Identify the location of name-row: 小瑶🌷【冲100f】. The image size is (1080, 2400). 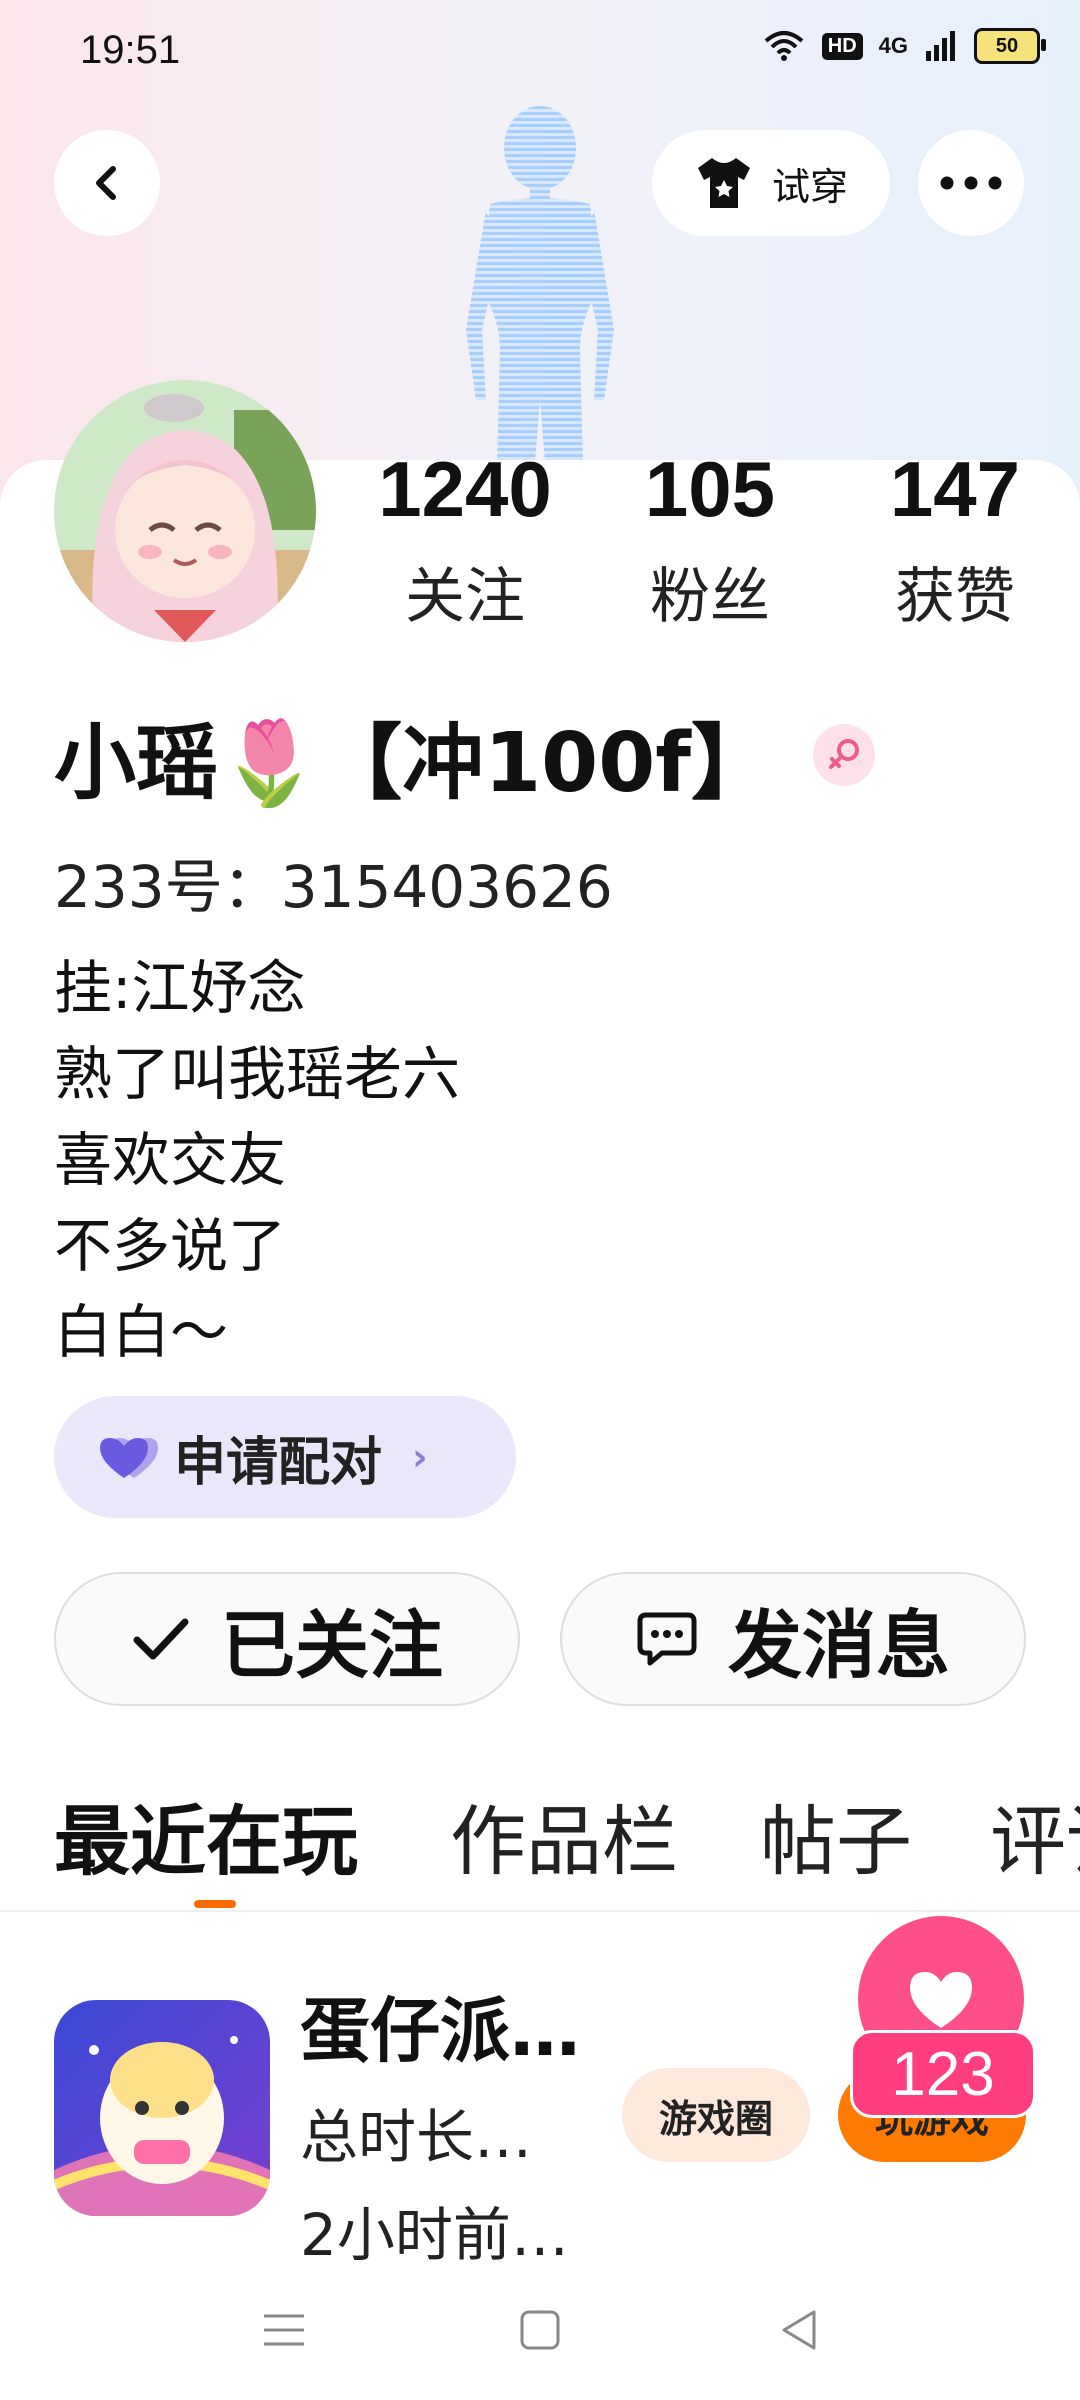
(464, 755).